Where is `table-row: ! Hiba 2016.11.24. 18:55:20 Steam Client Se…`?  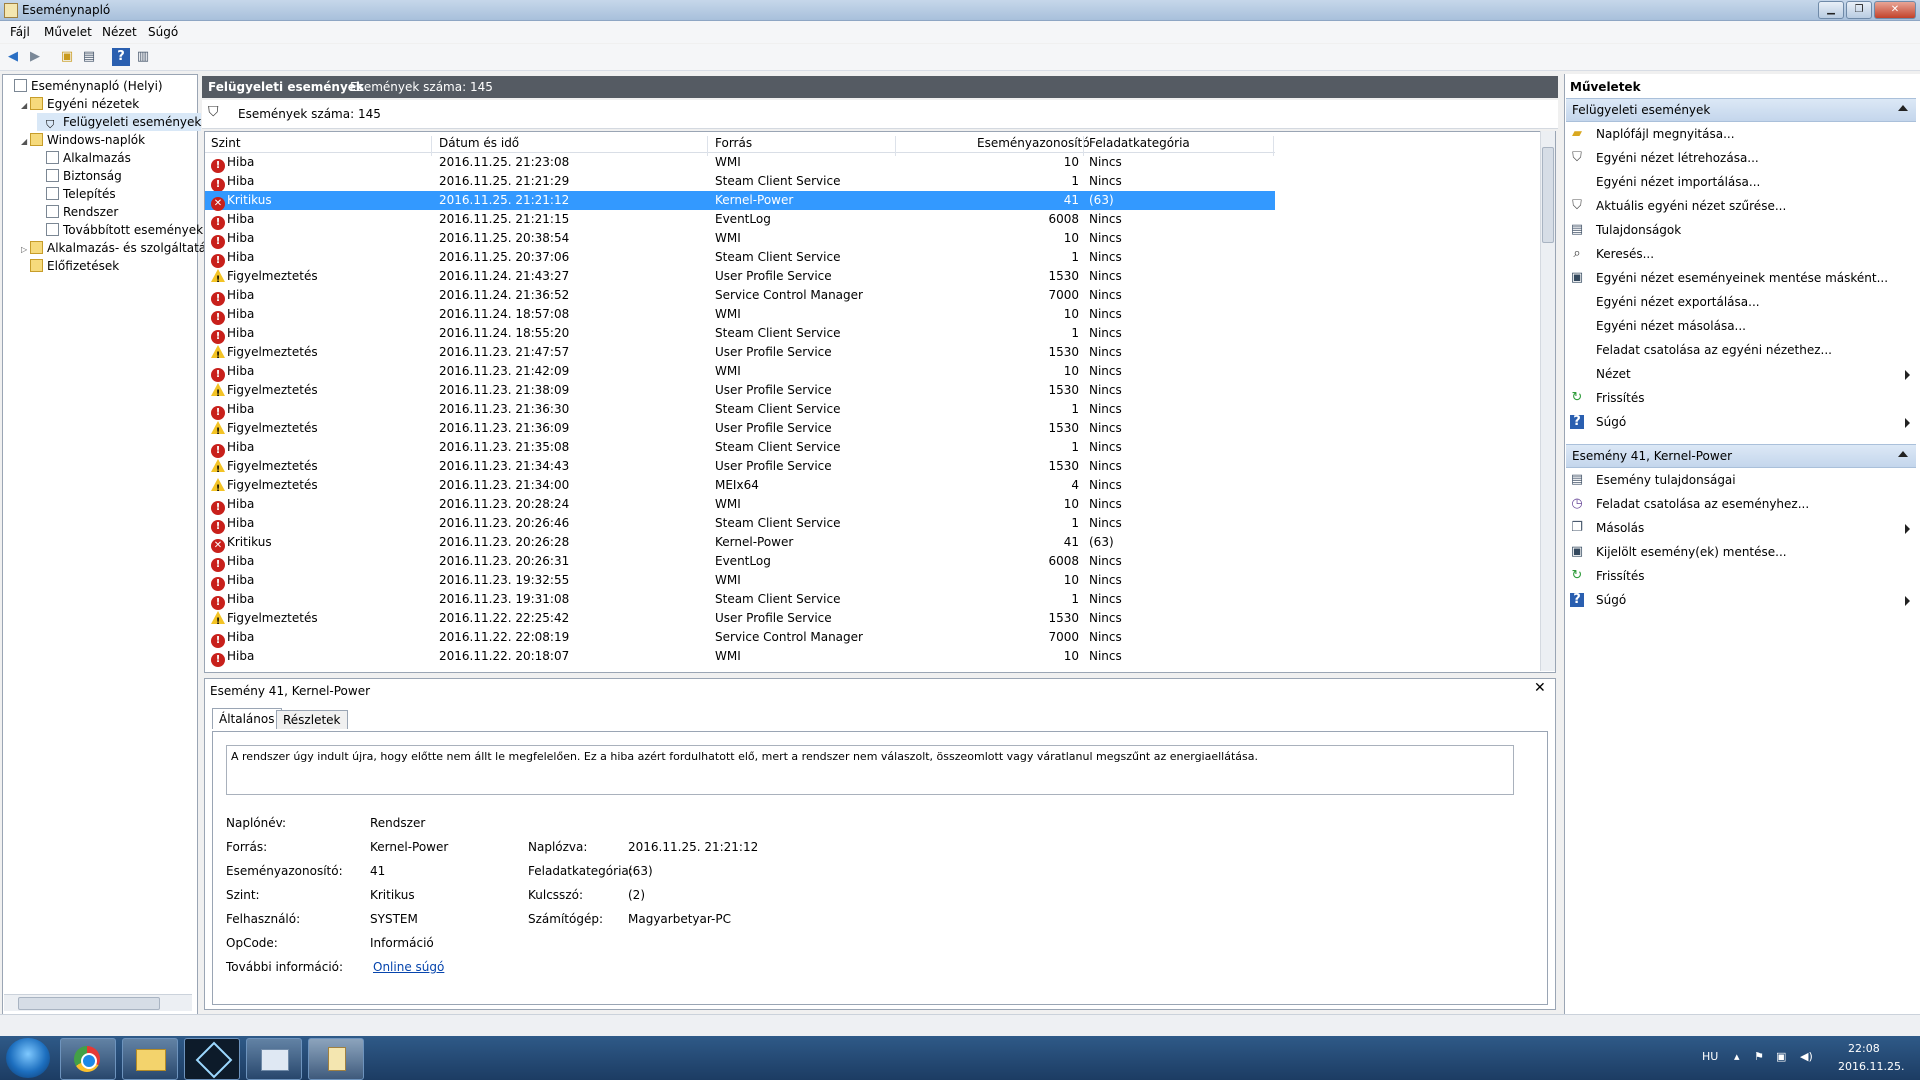 table-row: ! Hiba 2016.11.24. 18:55:20 Steam Client Se… is located at coordinates (740, 334).